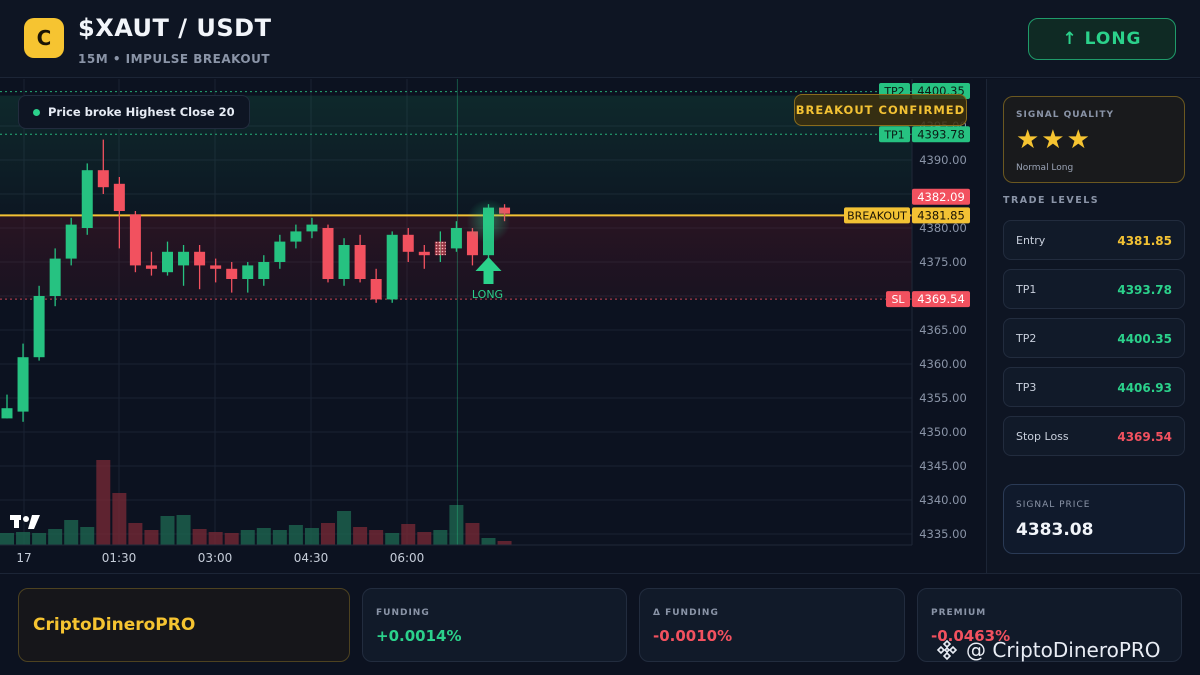 The image size is (1200, 675). Describe the element at coordinates (36, 112) in the screenshot. I see `status-dot-icon` at that location.